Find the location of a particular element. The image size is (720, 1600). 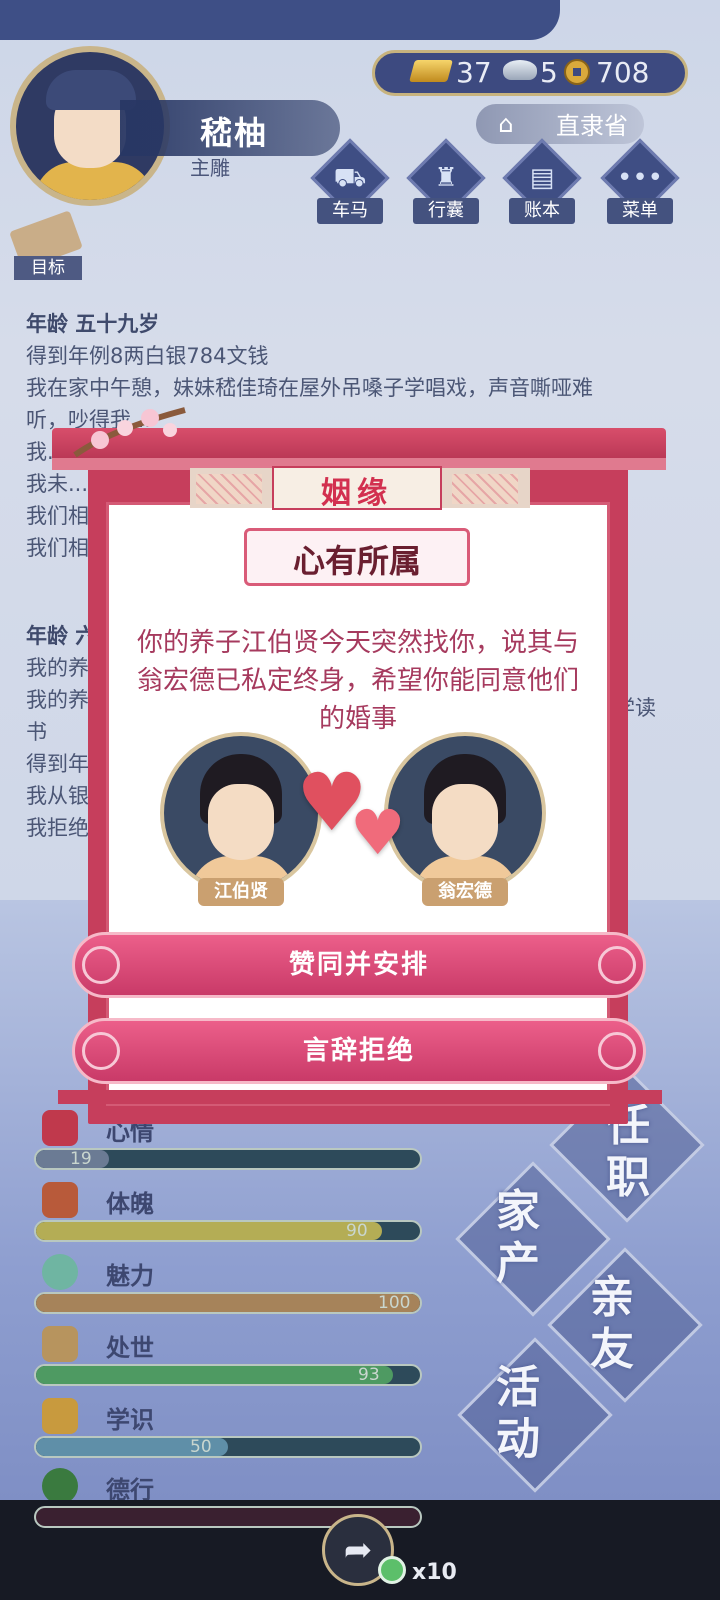

title-pattern-right is located at coordinates (485, 489).